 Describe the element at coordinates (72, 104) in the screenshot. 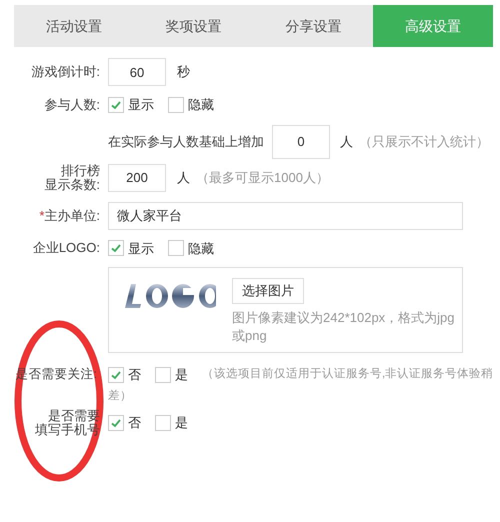

I see `field-label: 参与人数:` at that location.